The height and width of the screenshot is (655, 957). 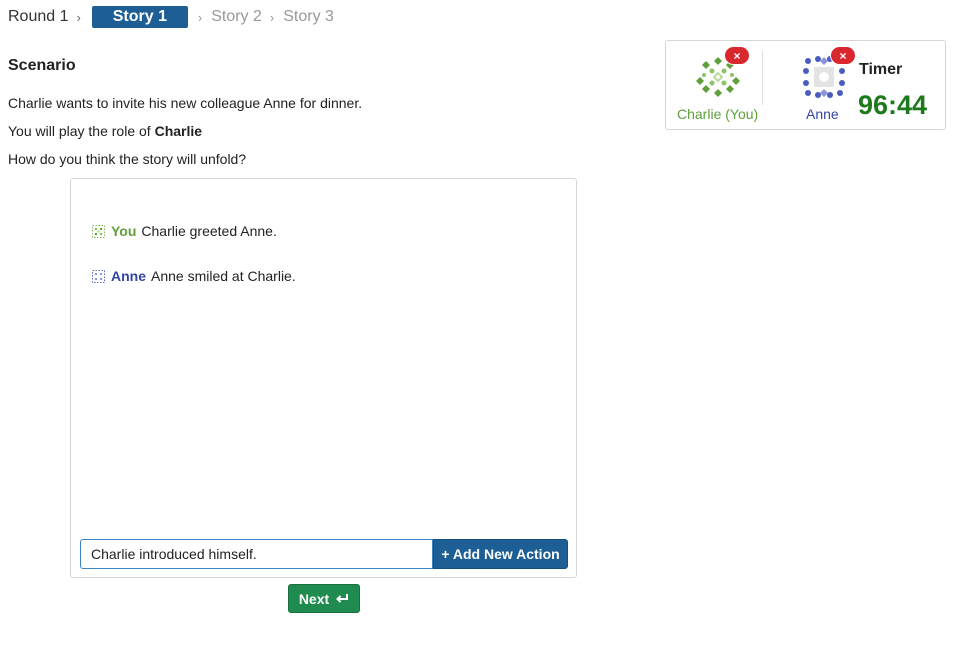 What do you see at coordinates (178, 131) in the screenshot?
I see `role-name: Charlie` at bounding box center [178, 131].